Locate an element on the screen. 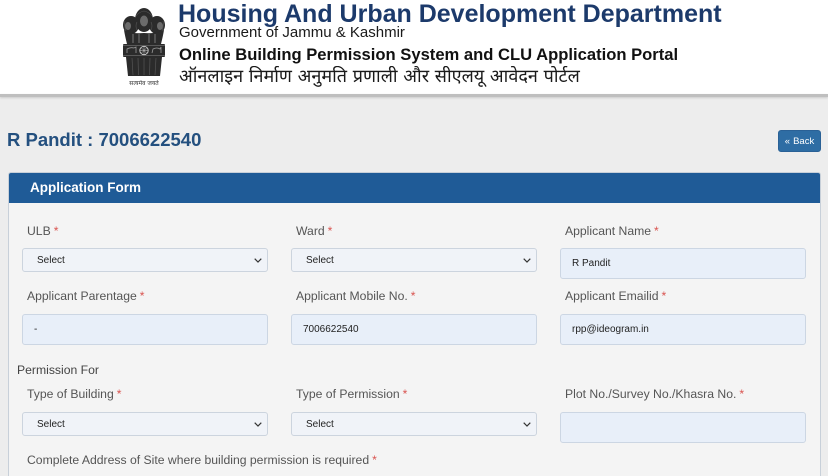  applicant-parentage-label: Applicant Parentage * is located at coordinates (145, 296).